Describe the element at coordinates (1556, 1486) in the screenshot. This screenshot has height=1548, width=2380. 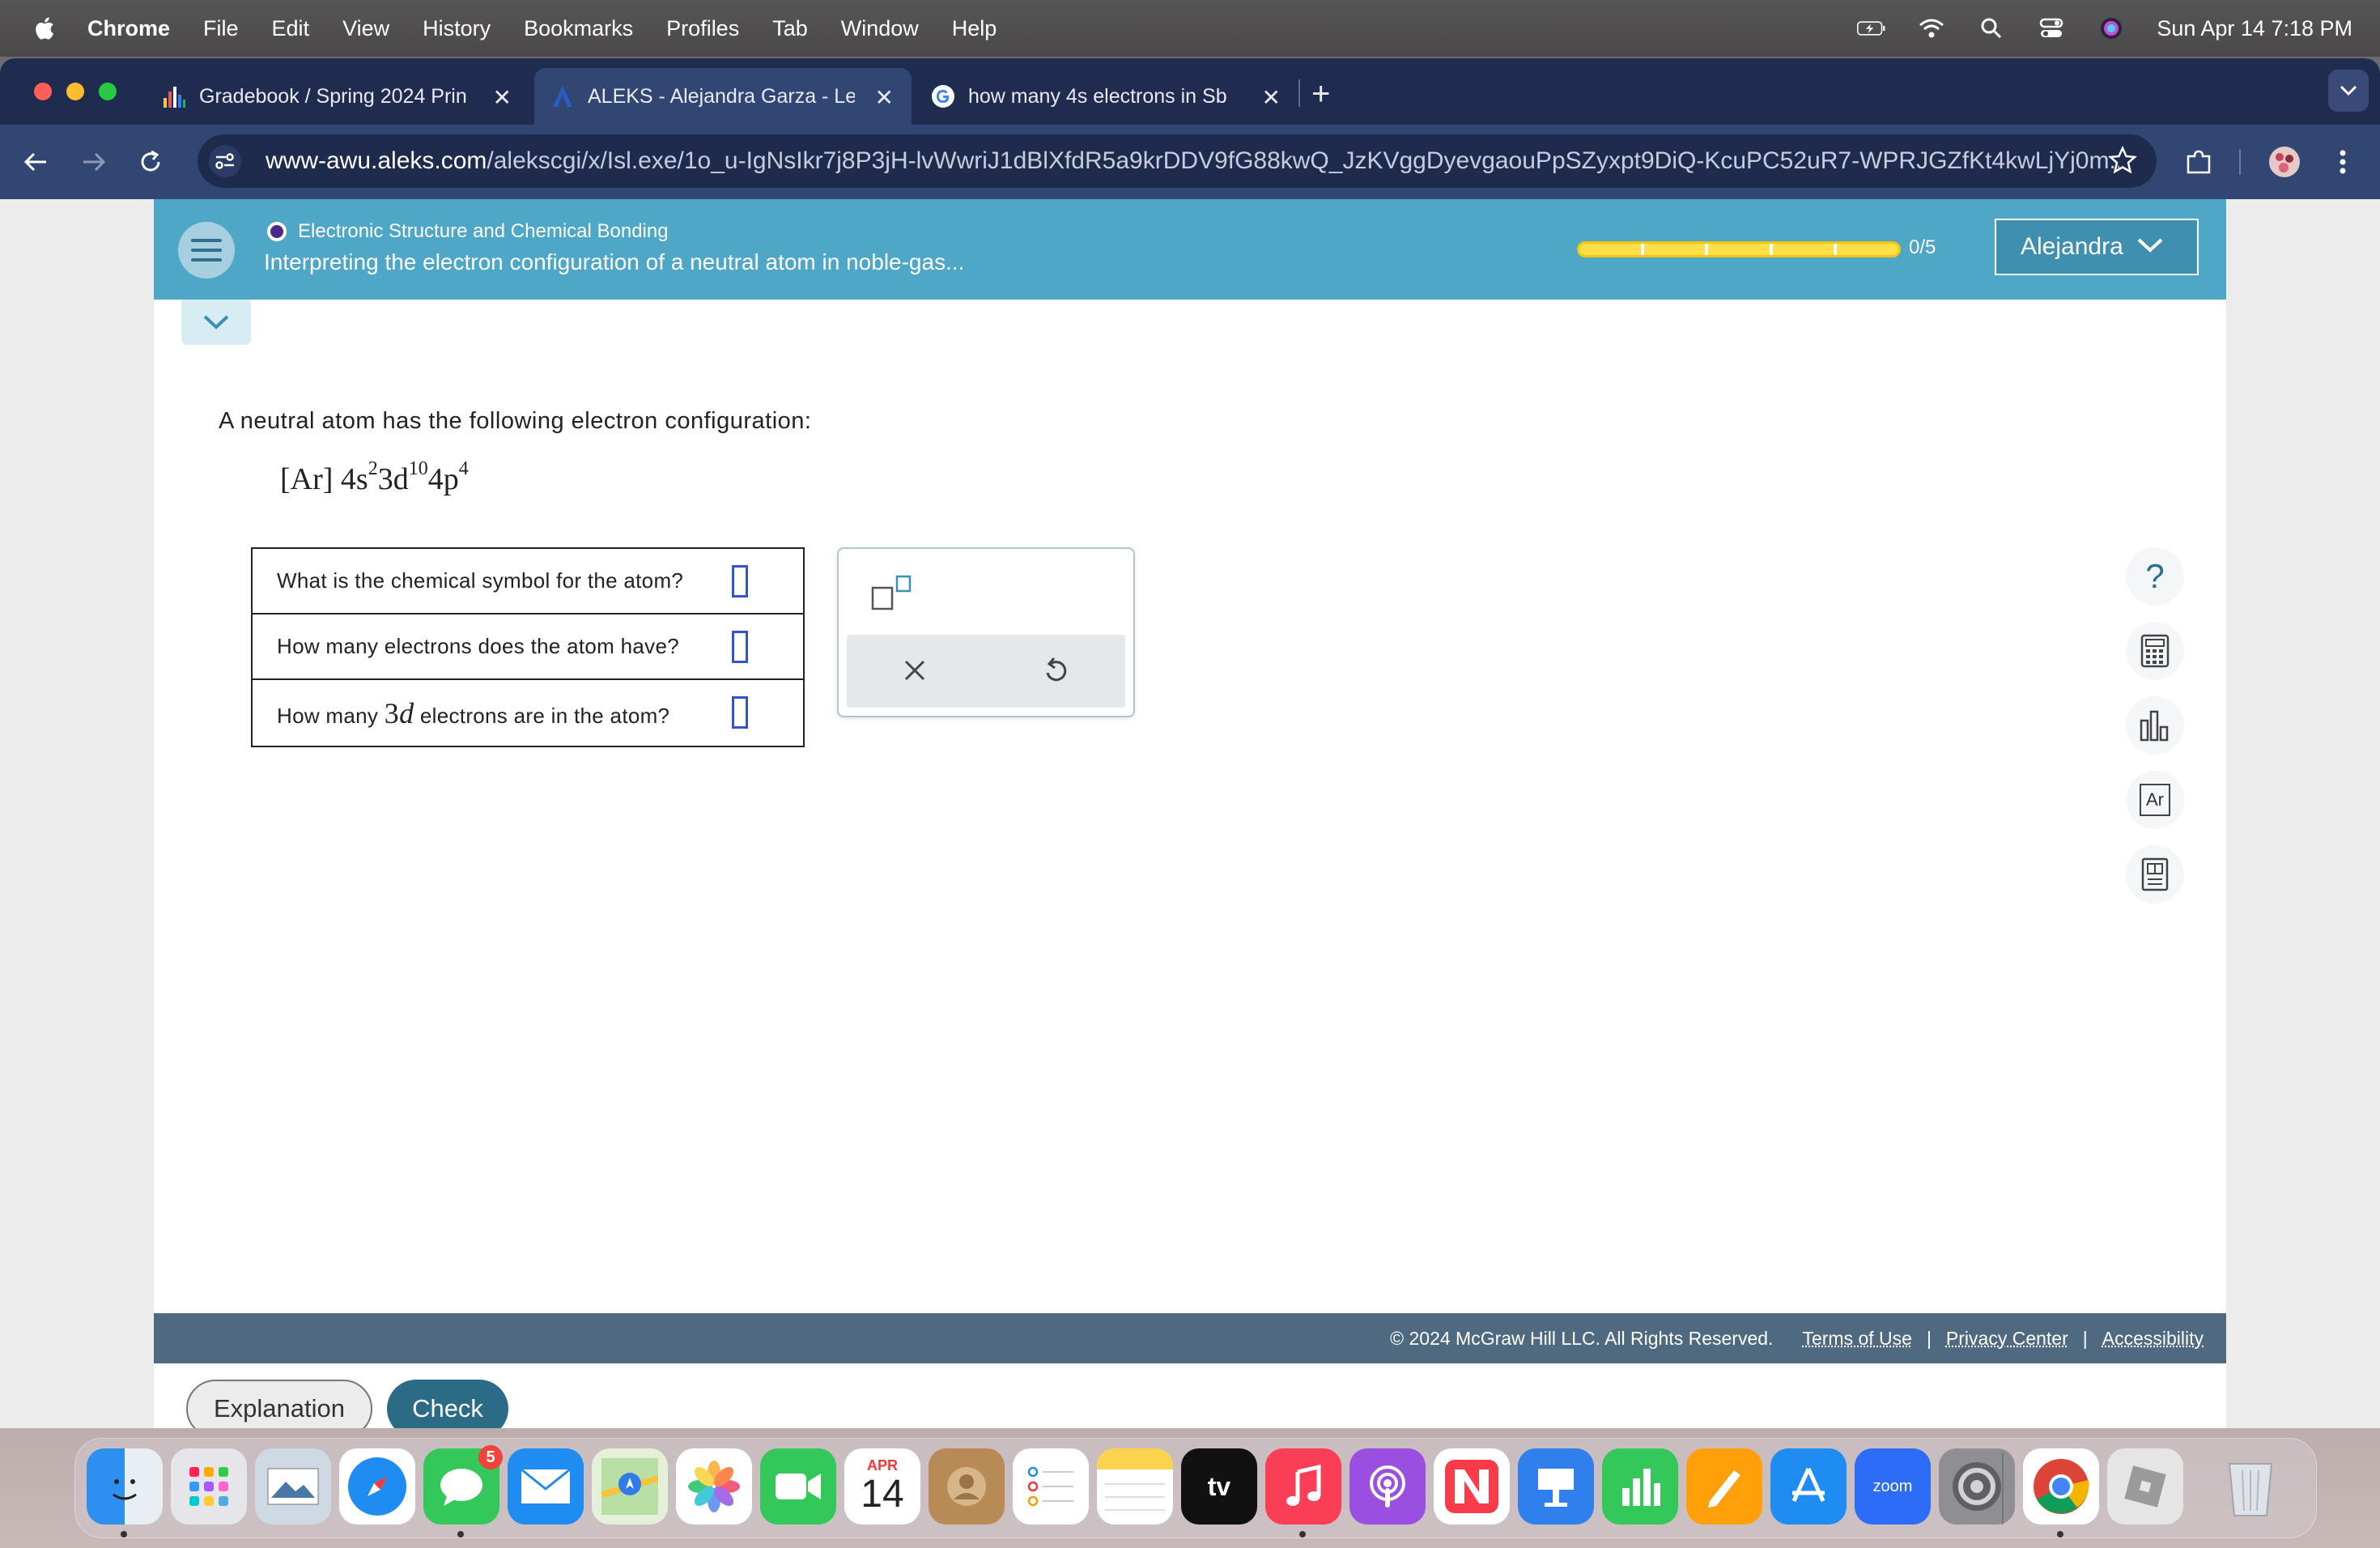
I see `keynote-icon` at that location.